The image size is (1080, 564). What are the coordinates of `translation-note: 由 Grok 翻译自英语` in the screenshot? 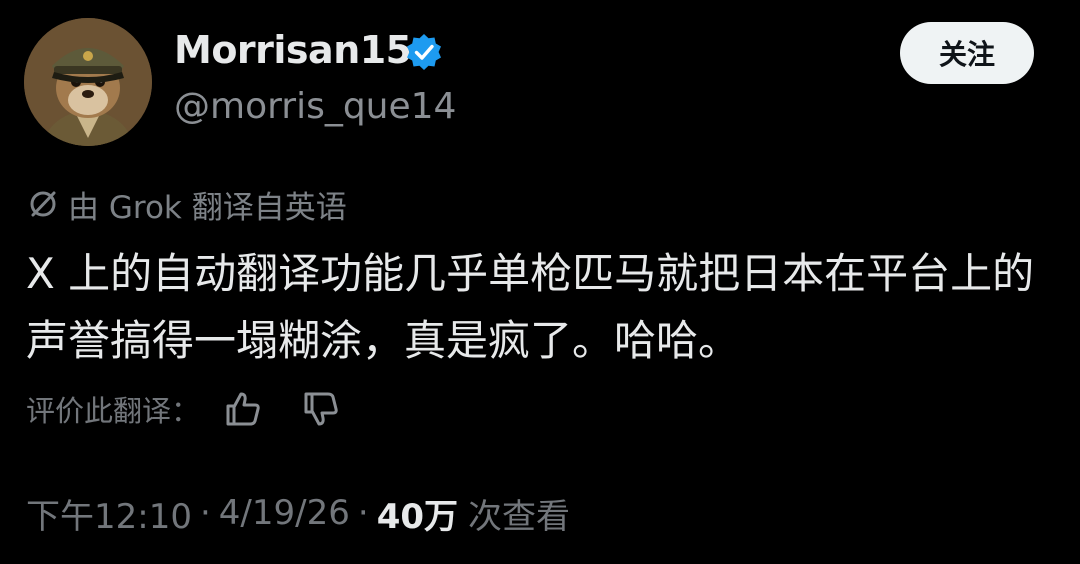 It's located at (186, 204).